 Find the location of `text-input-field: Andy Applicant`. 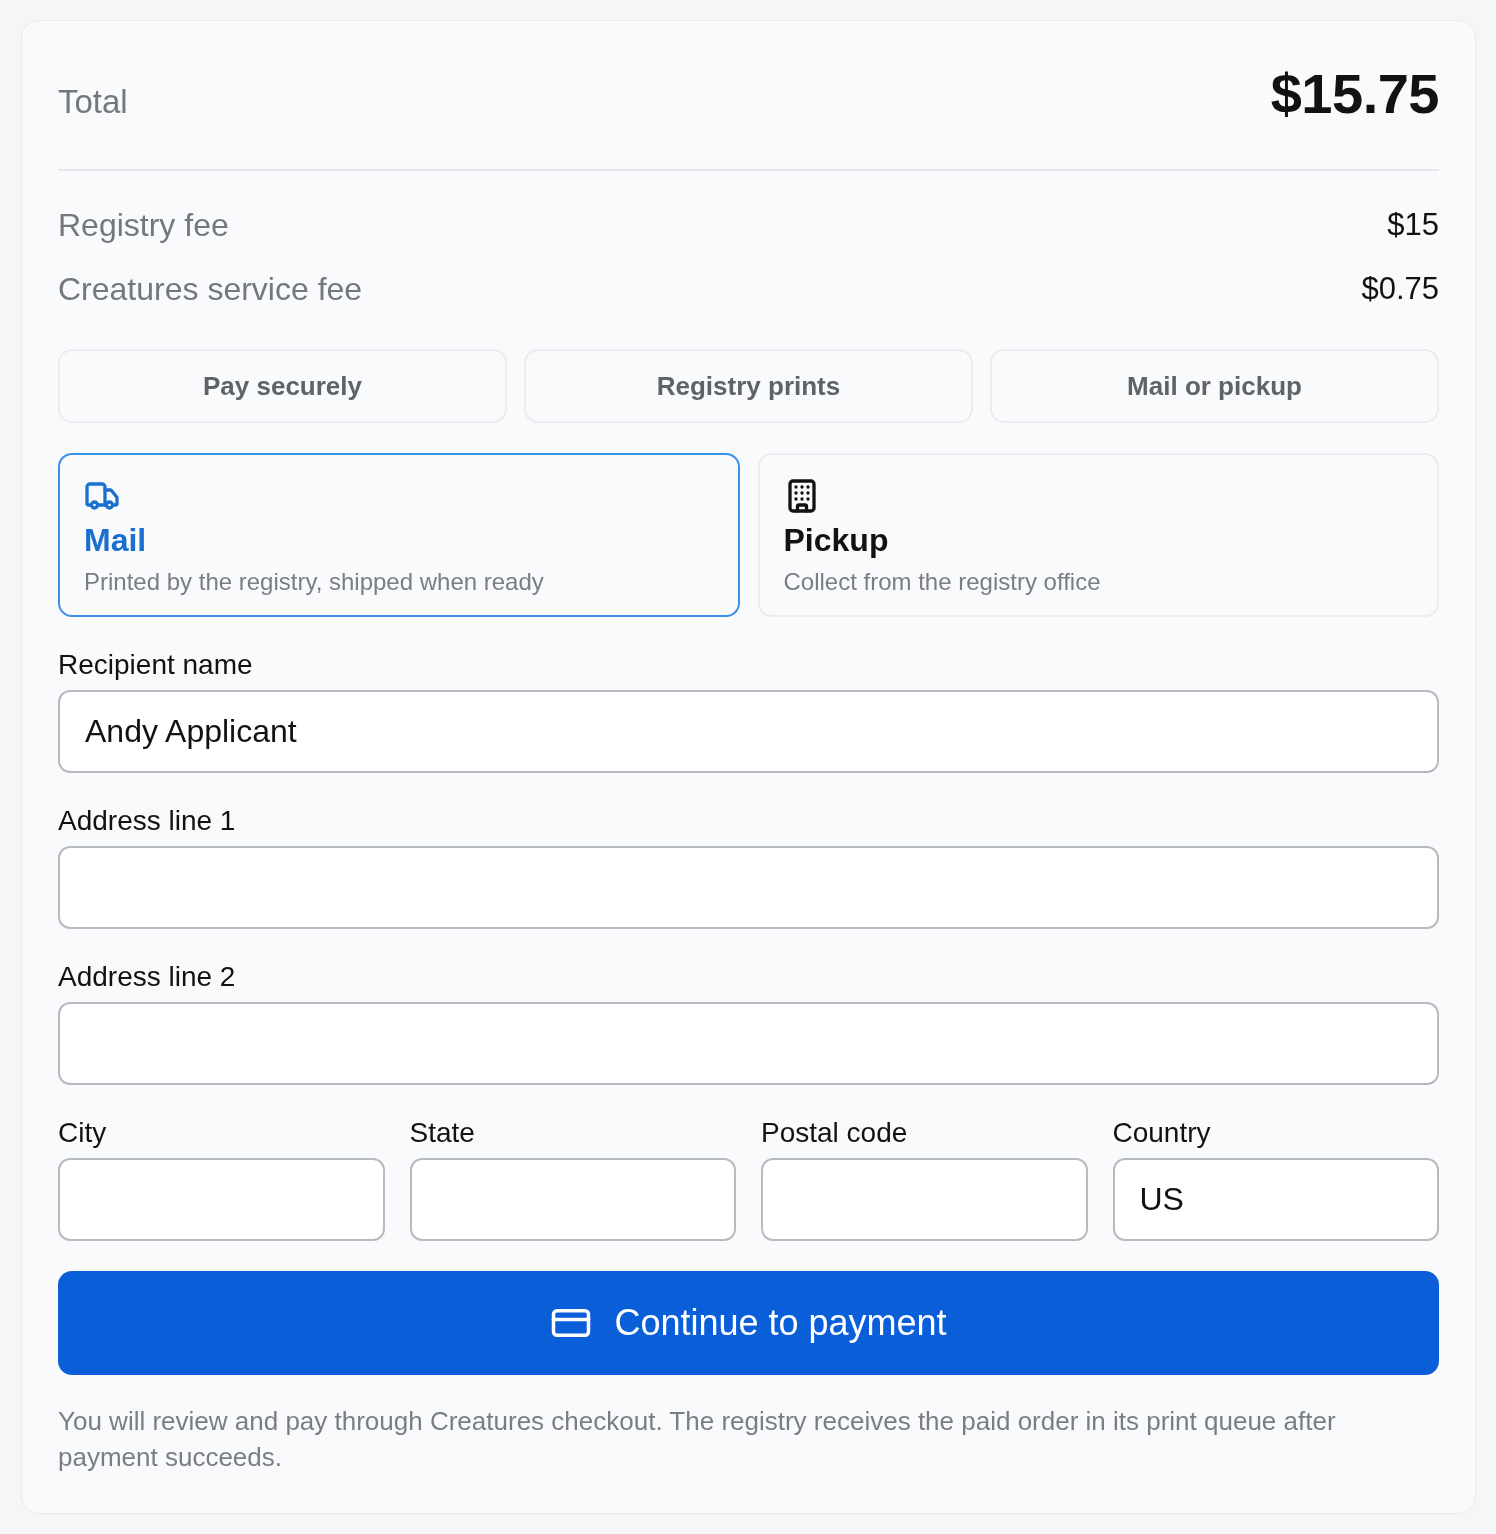

text-input-field: Andy Applicant is located at coordinates (748, 731).